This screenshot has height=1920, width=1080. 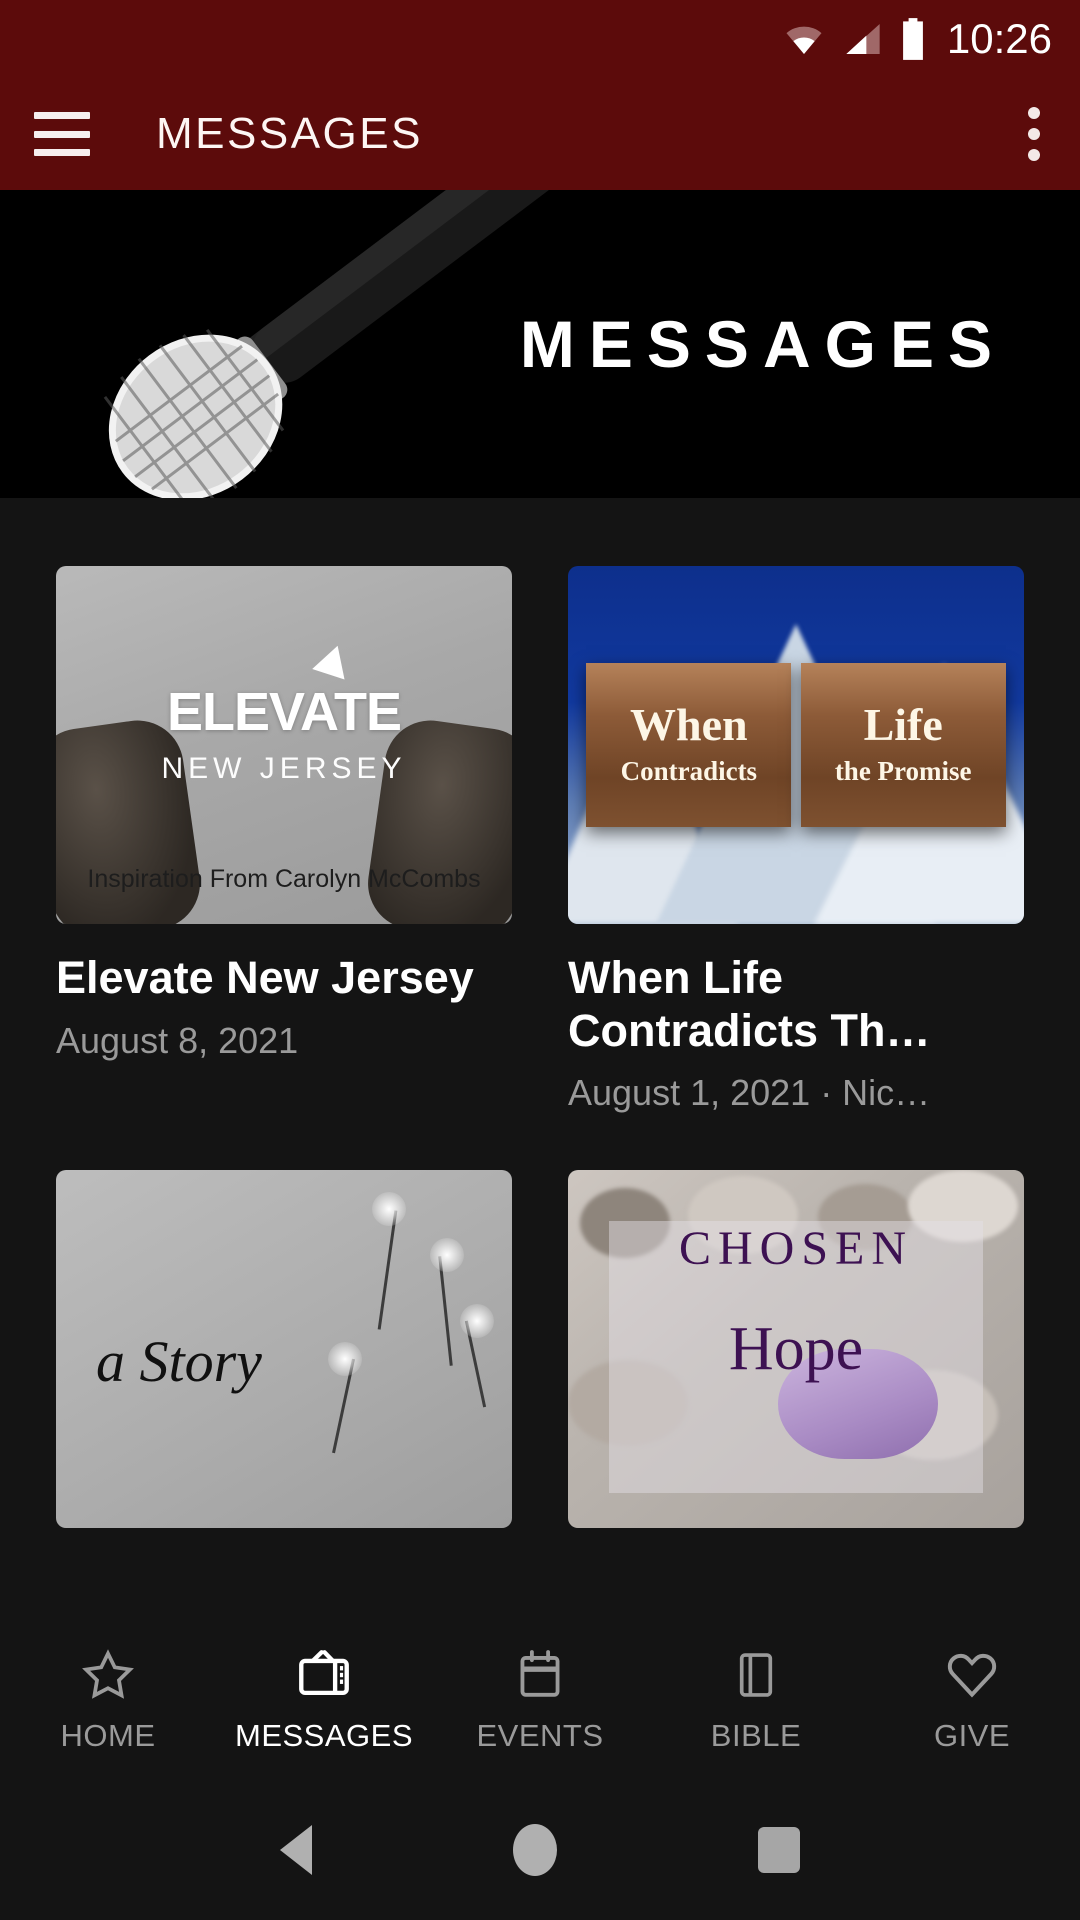 I want to click on sign-board-right: Life the Promise, so click(x=903, y=745).